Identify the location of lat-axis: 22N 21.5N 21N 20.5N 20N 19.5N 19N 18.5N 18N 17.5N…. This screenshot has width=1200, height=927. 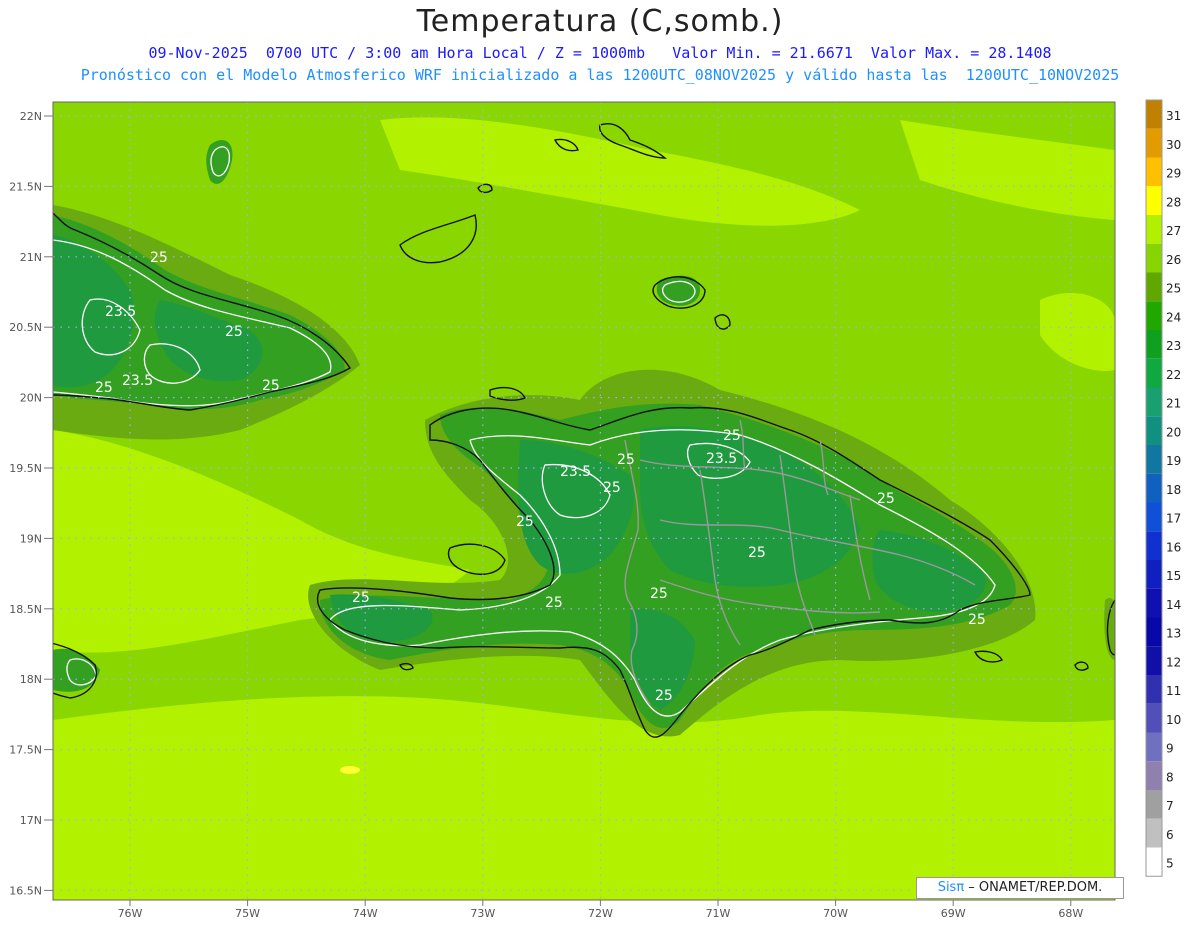
(31, 503).